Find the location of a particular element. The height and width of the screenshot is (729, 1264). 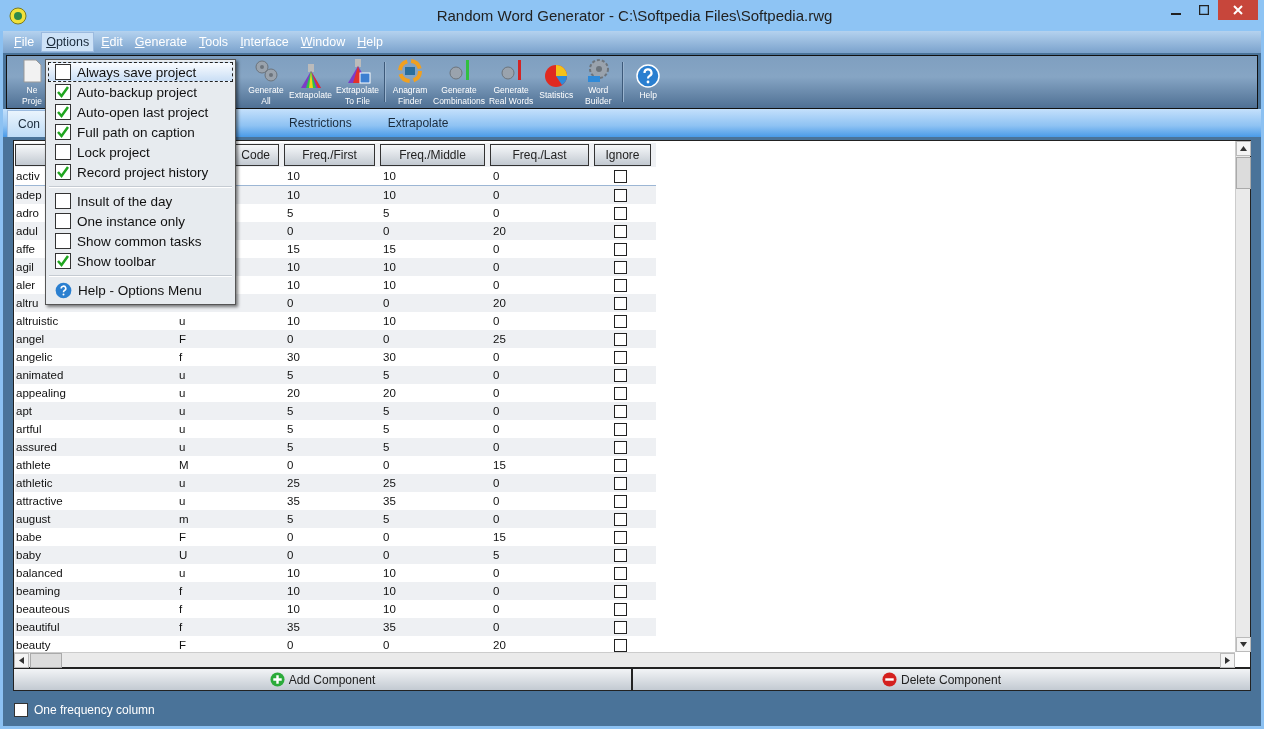

table-cell: babe is located at coordinates (28, 537).